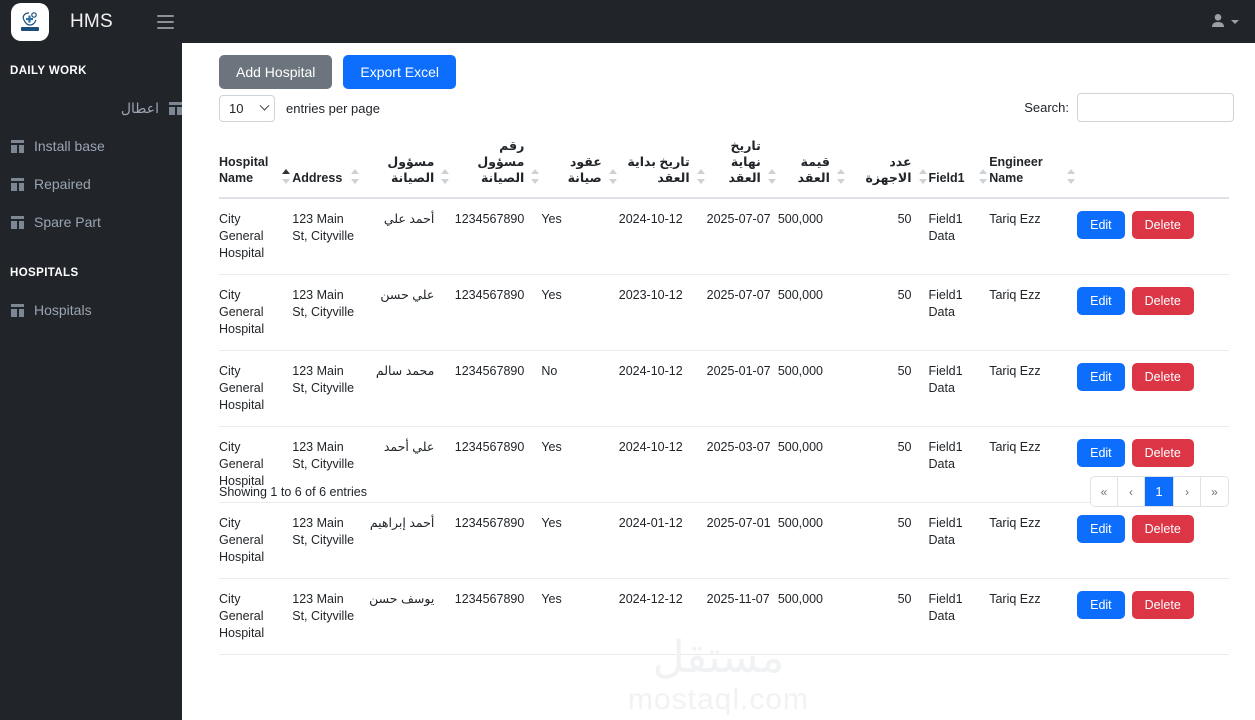  Describe the element at coordinates (247, 108) in the screenshot. I see `entries-per-page-select: 10` at that location.